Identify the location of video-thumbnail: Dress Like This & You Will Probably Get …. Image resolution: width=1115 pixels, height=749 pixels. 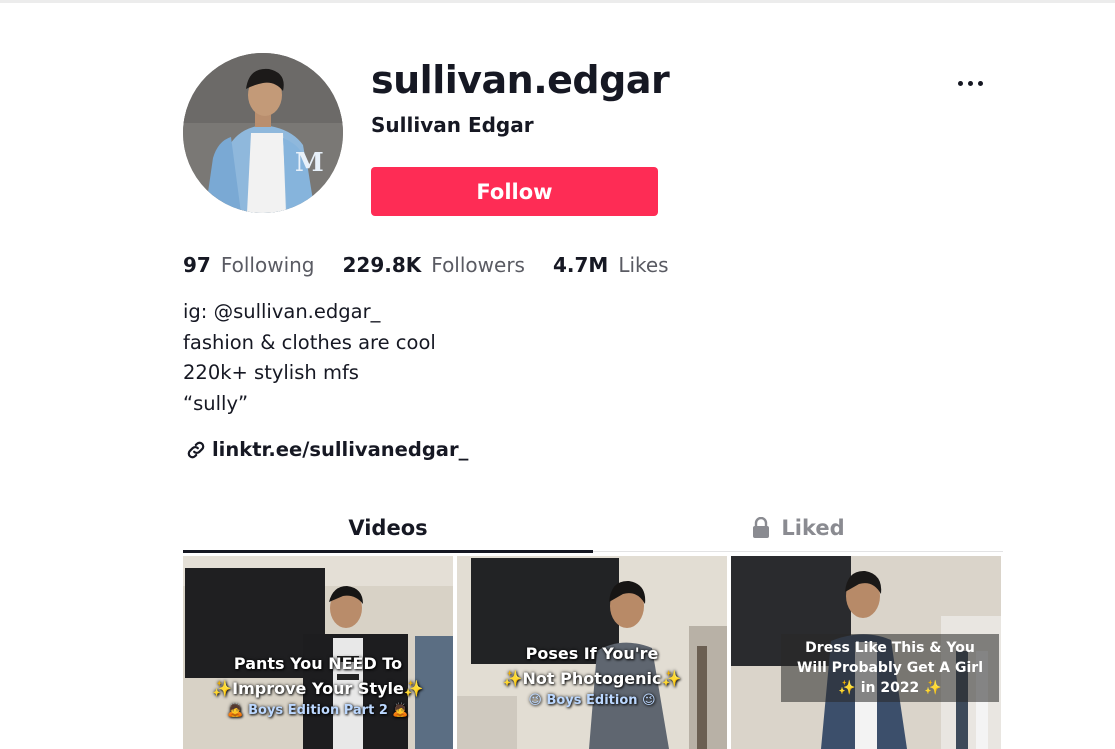
(866, 652).